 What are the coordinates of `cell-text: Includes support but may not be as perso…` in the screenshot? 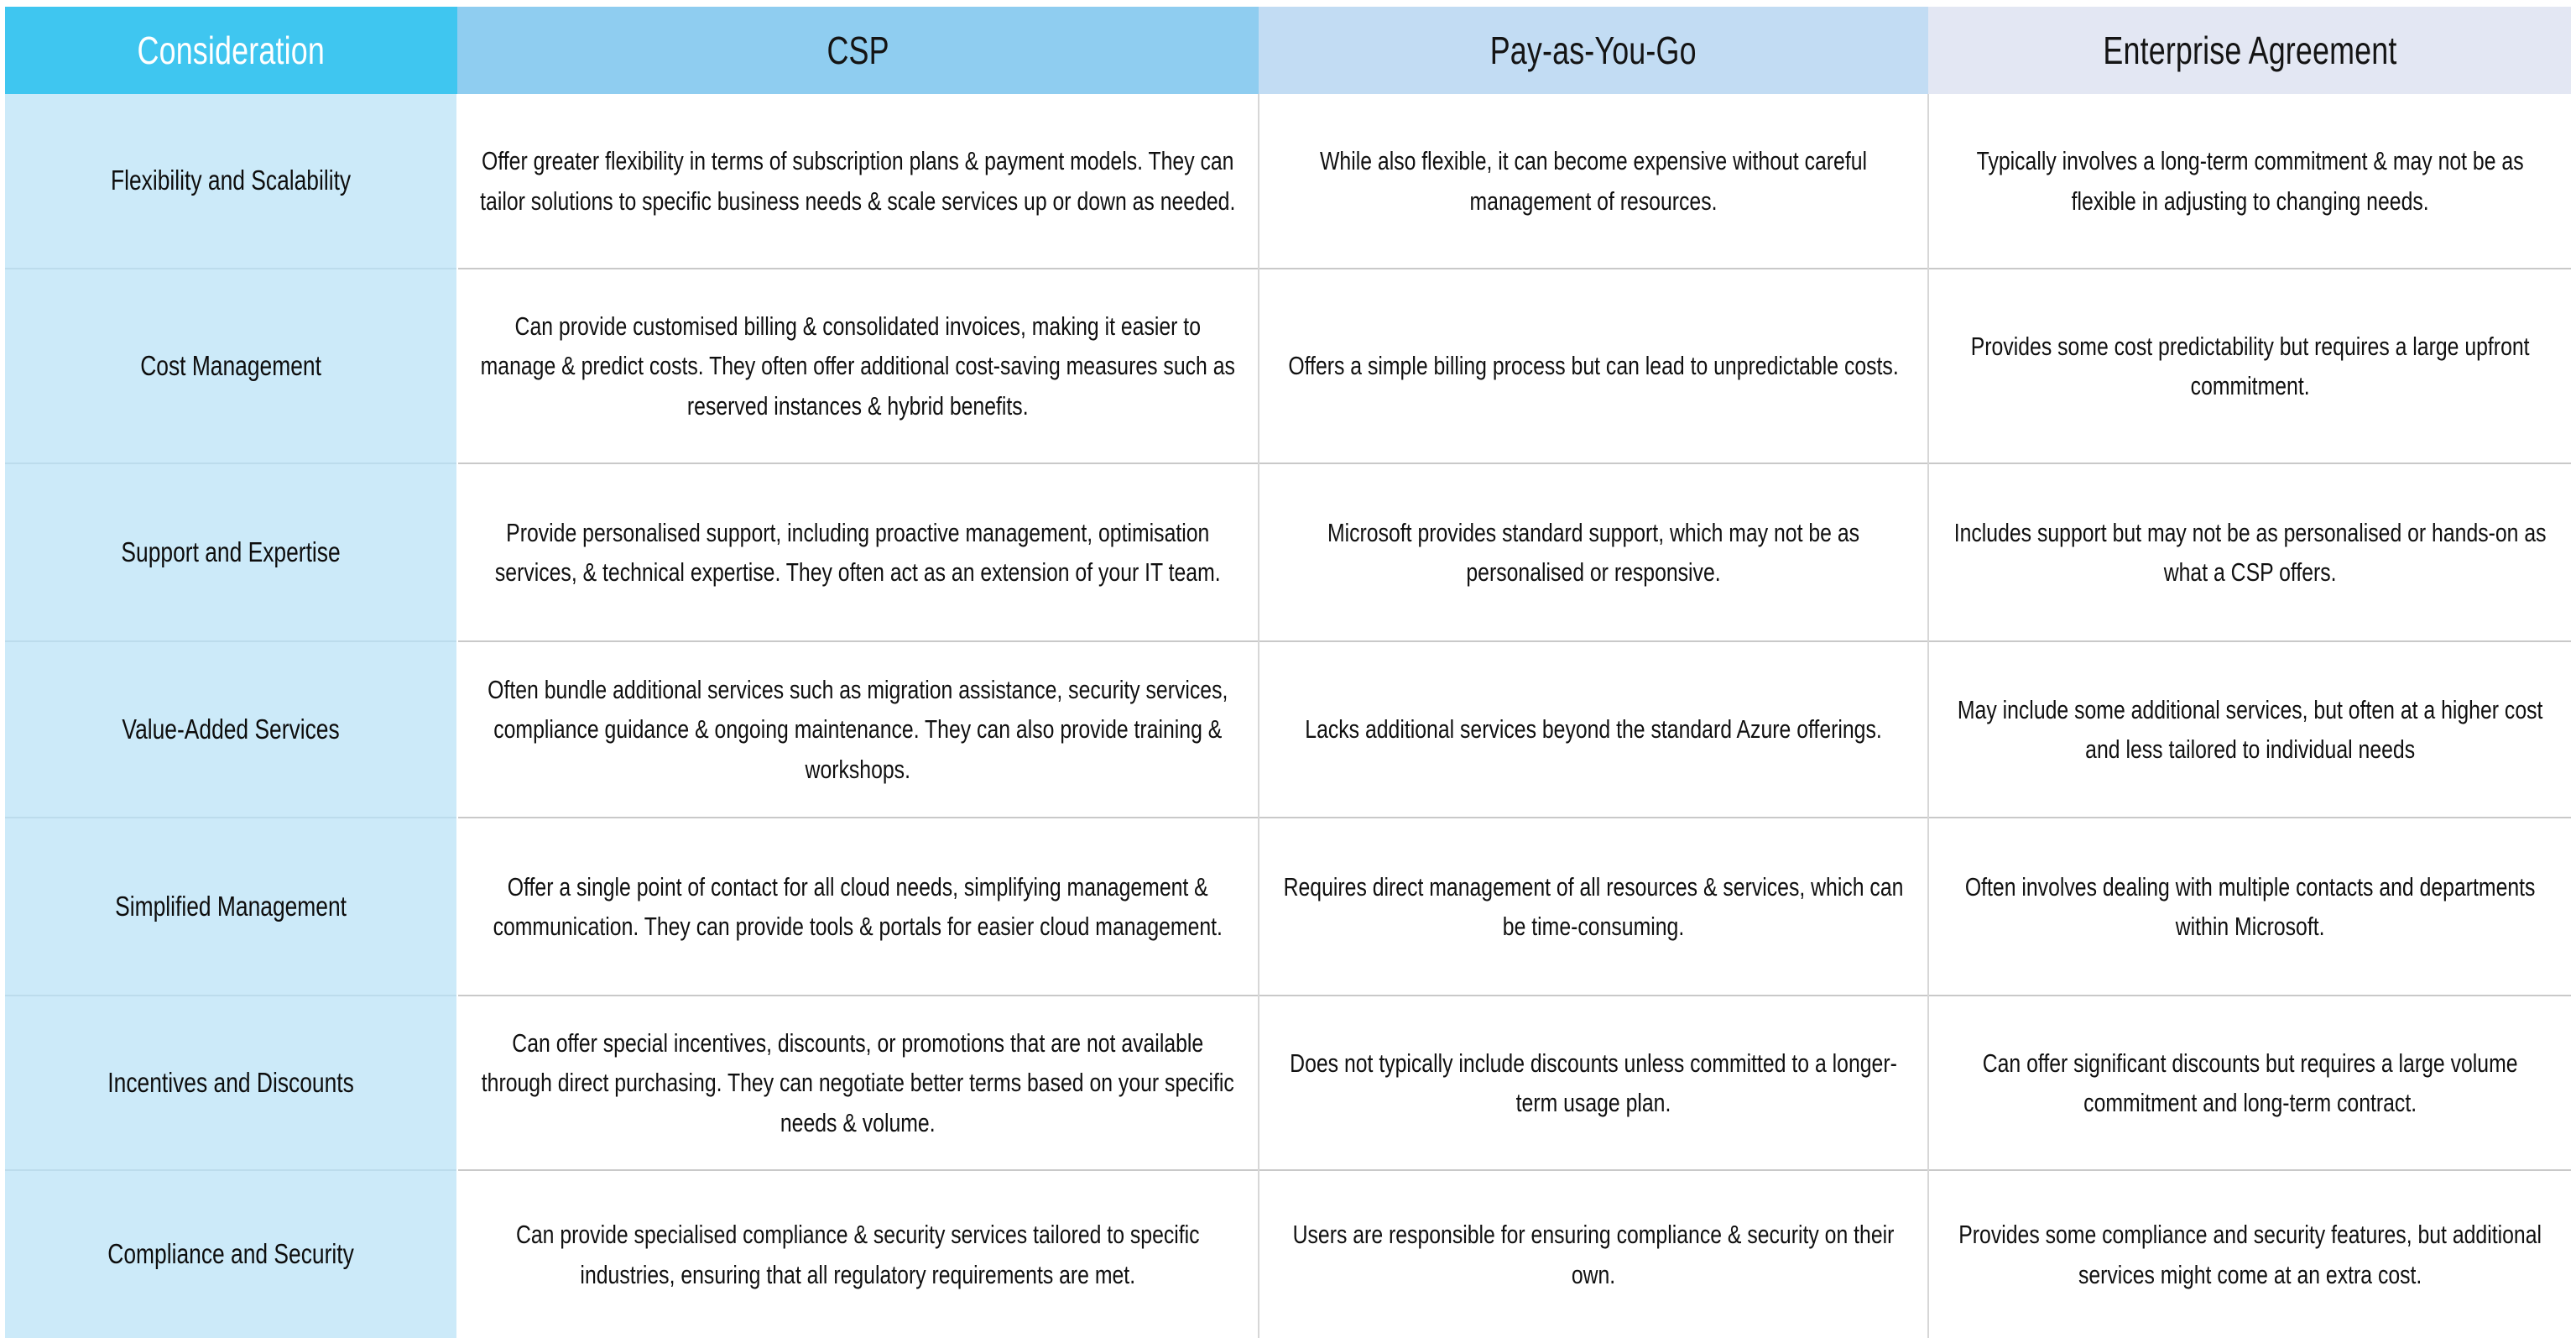 It's located at (2250, 552).